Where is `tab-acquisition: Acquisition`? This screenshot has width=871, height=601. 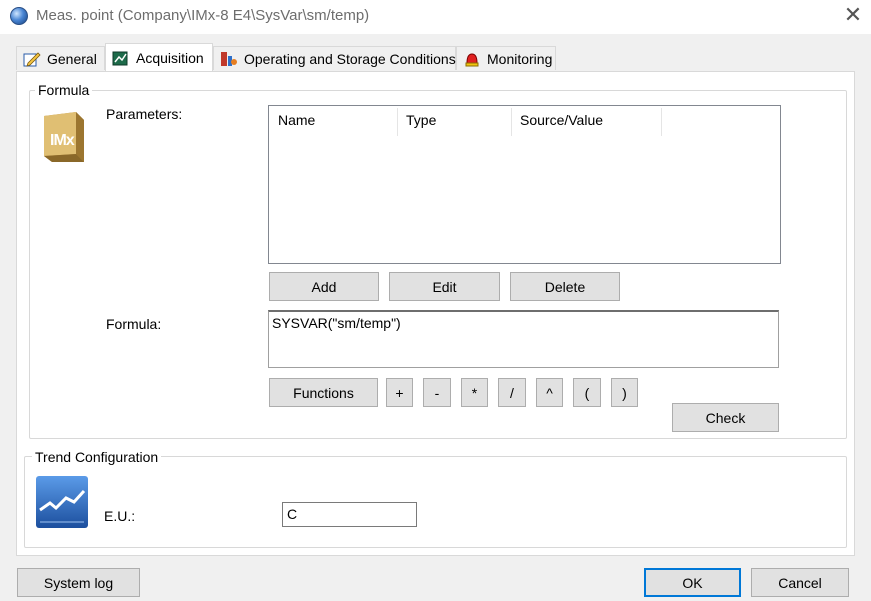 tab-acquisition: Acquisition is located at coordinates (159, 57).